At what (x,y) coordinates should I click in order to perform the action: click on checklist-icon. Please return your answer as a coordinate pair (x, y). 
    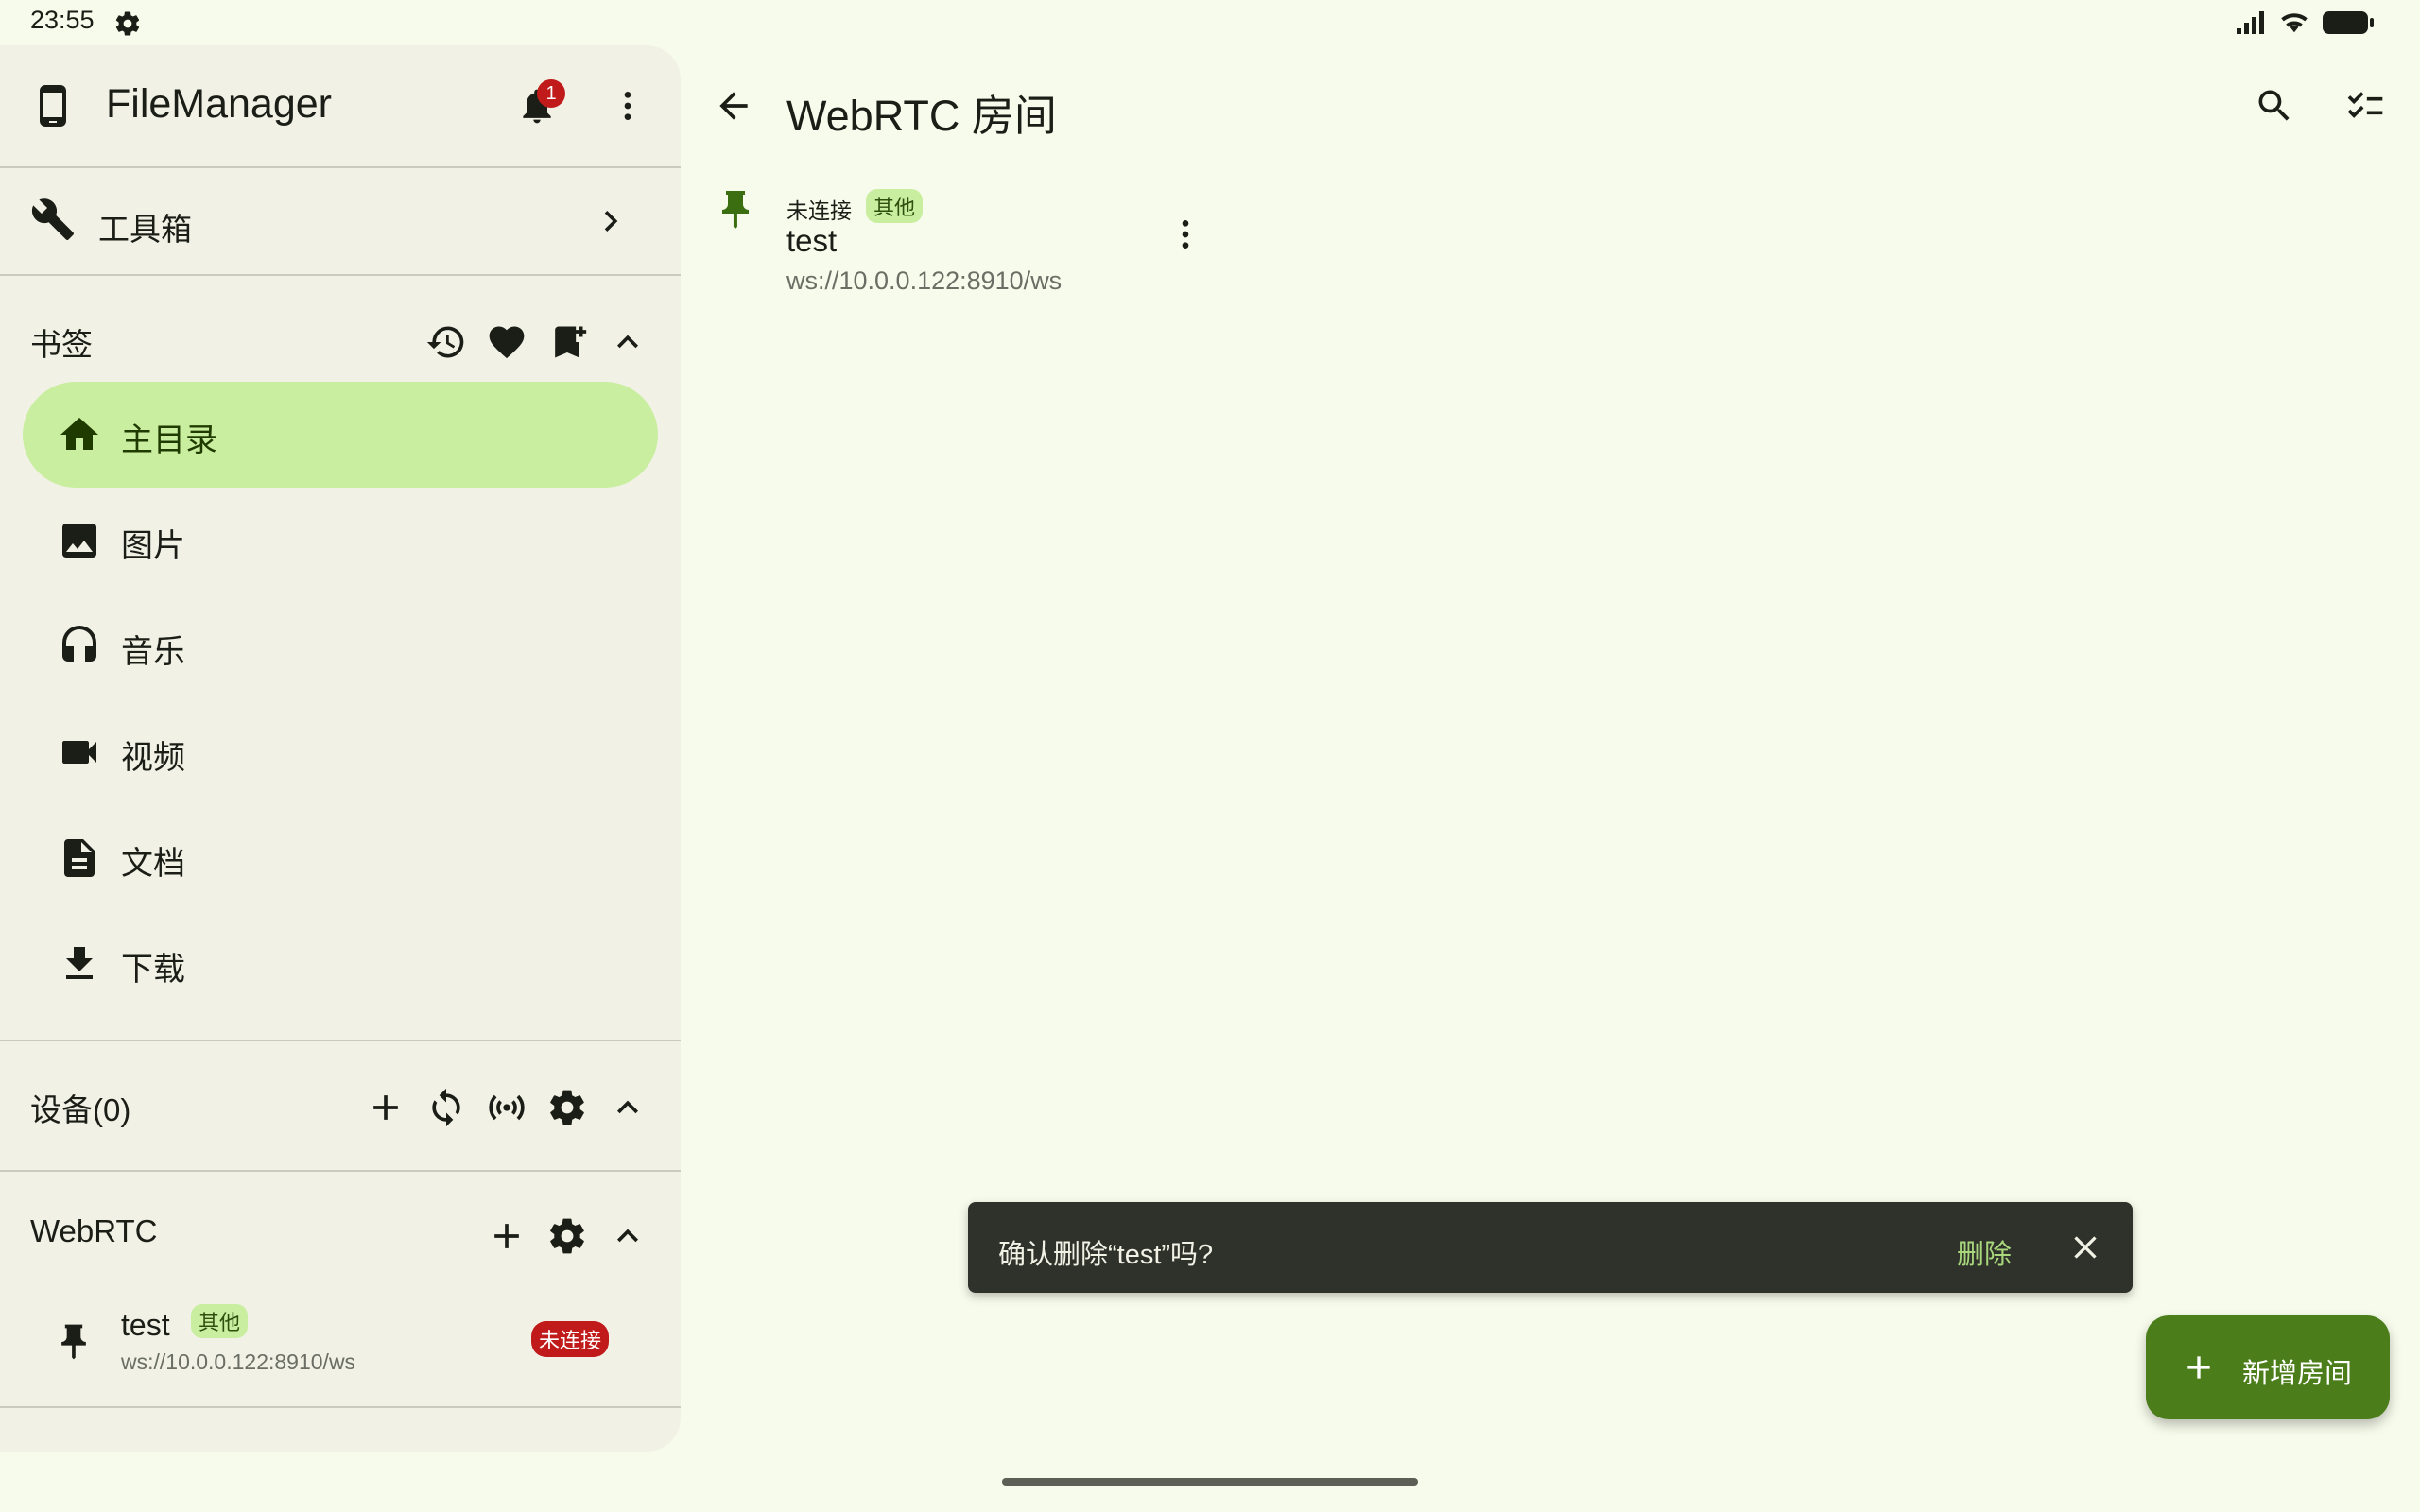
    Looking at the image, I should click on (2365, 105).